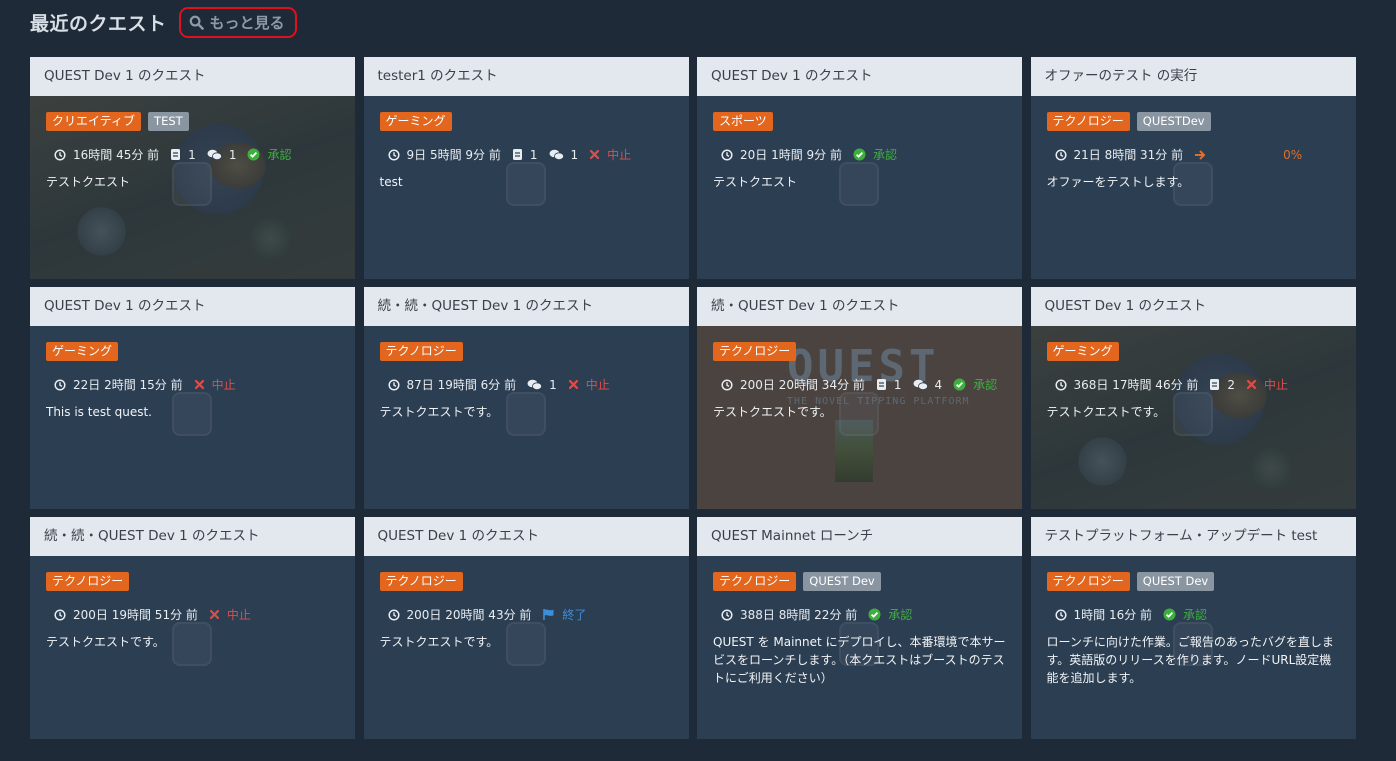 Image resolution: width=1396 pixels, height=761 pixels. I want to click on time-ago: 200日 20時間 34分 前, so click(793, 384).